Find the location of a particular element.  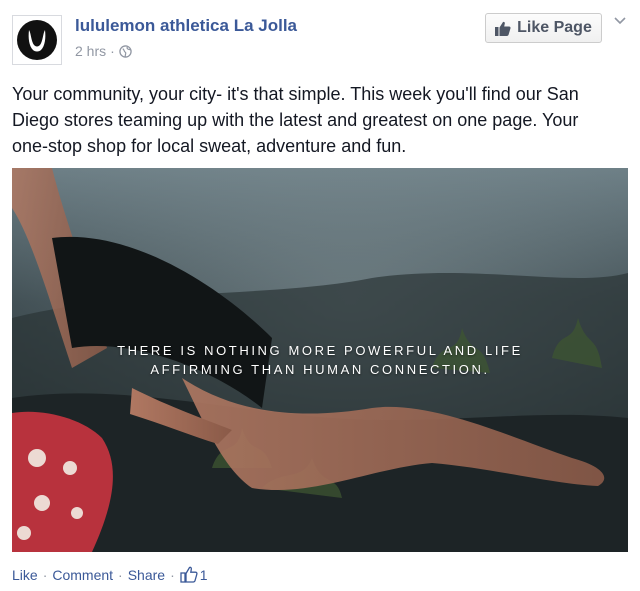

page-avatar is located at coordinates (37, 40).